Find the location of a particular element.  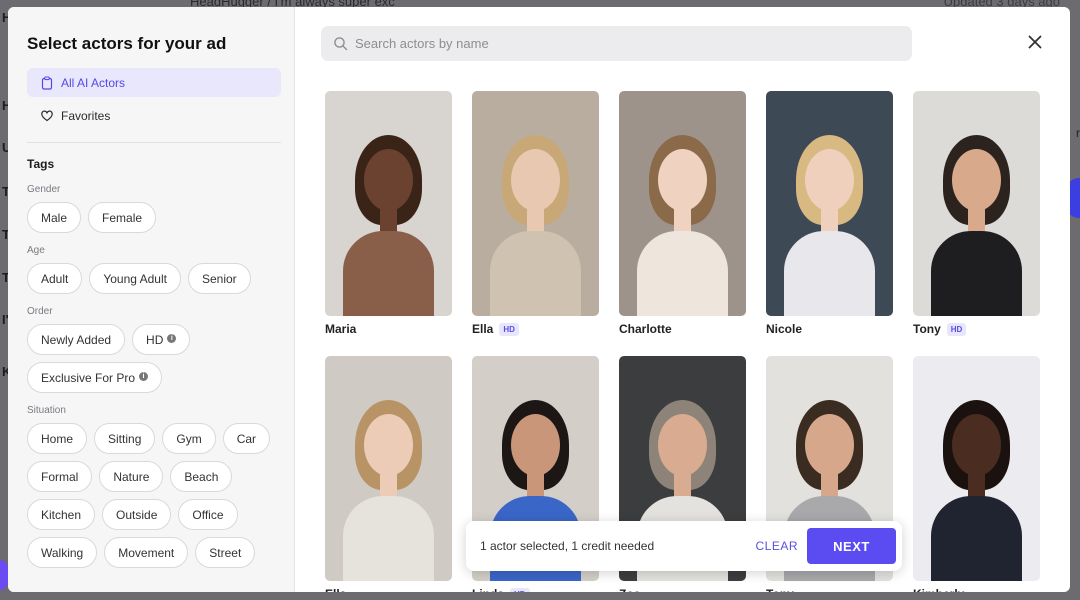

tag-chip-label: HD is located at coordinates (155, 339).